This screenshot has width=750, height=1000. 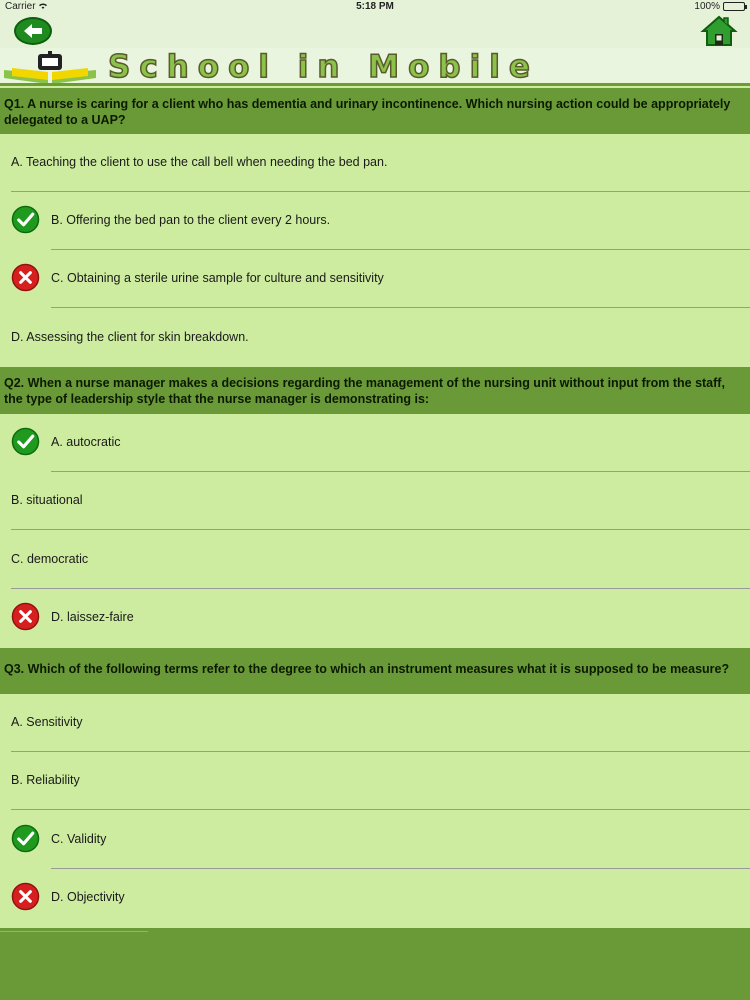 What do you see at coordinates (47, 722) in the screenshot?
I see `option-text: A. Sensitivity` at bounding box center [47, 722].